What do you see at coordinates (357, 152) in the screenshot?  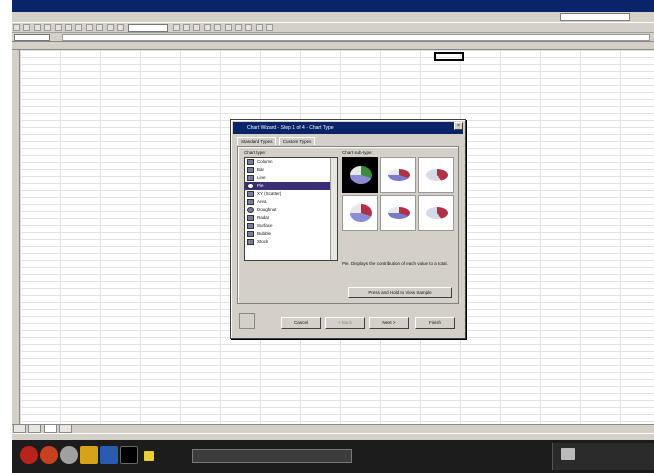 I see `chart-sub-type-label: Chart sub-type:` at bounding box center [357, 152].